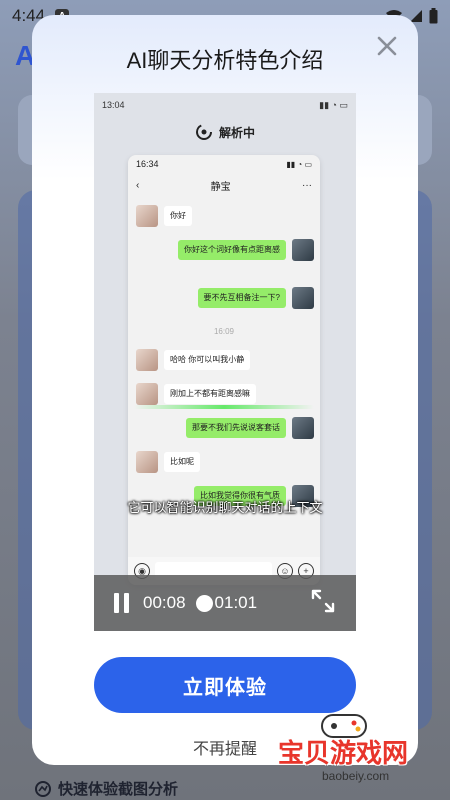 The height and width of the screenshot is (800, 450). What do you see at coordinates (232, 250) in the screenshot?
I see `message-bubble: 你好这个词好像有点距离感` at bounding box center [232, 250].